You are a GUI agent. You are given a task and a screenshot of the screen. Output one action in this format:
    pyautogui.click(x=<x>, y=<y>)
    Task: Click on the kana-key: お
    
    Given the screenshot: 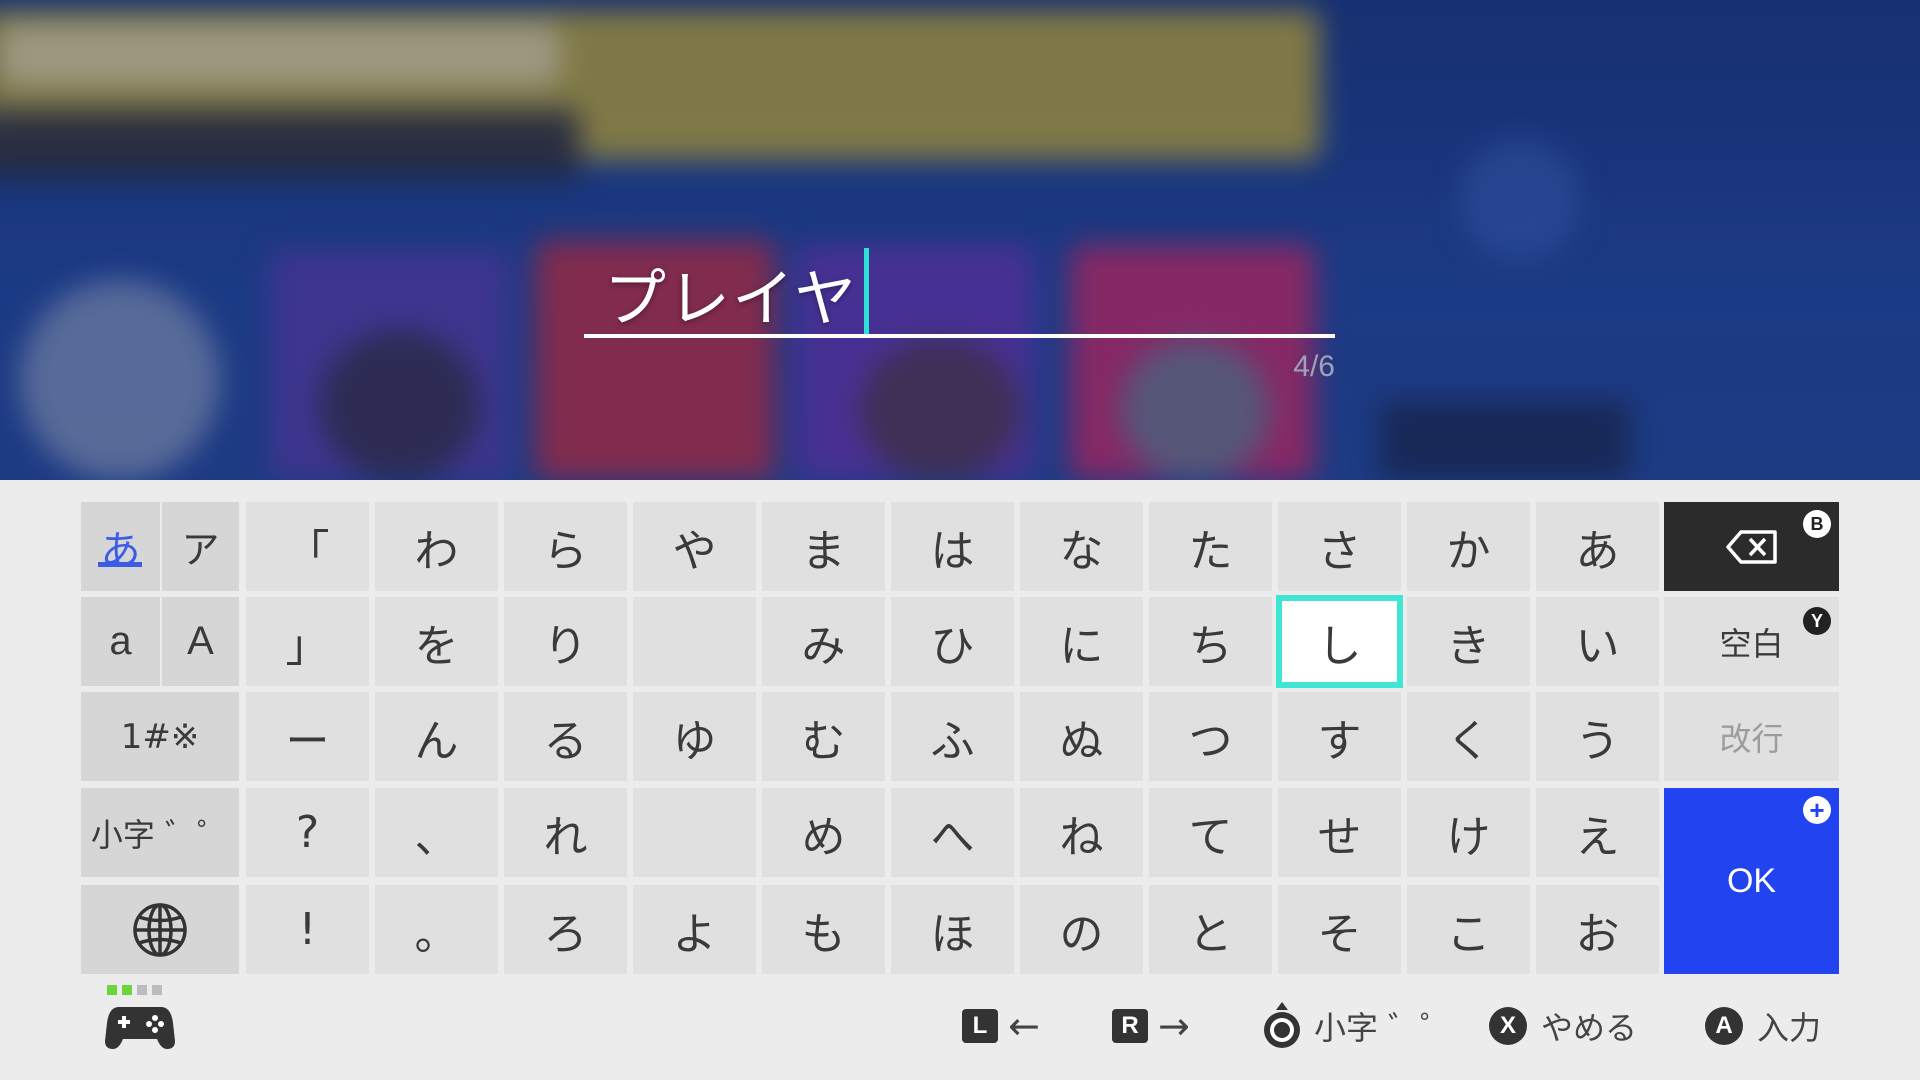 What is the action you would take?
    pyautogui.click(x=1597, y=929)
    